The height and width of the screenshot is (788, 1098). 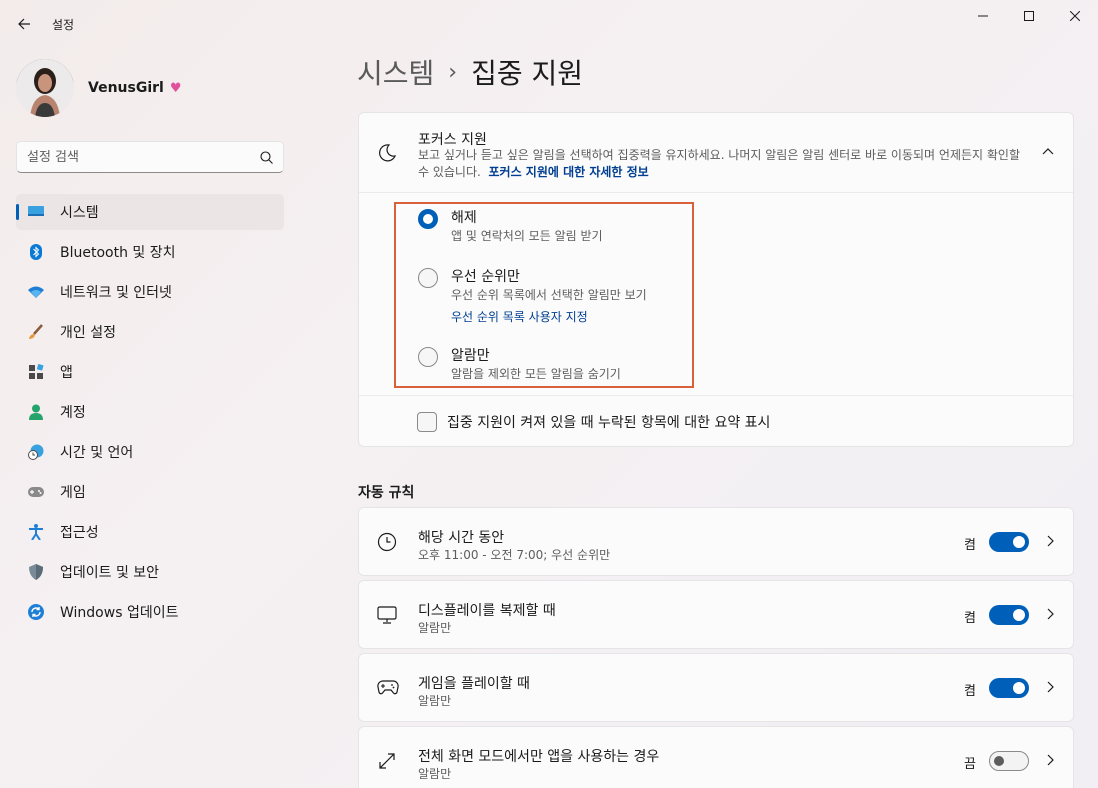 What do you see at coordinates (36, 572) in the screenshot?
I see `shield-icon` at bounding box center [36, 572].